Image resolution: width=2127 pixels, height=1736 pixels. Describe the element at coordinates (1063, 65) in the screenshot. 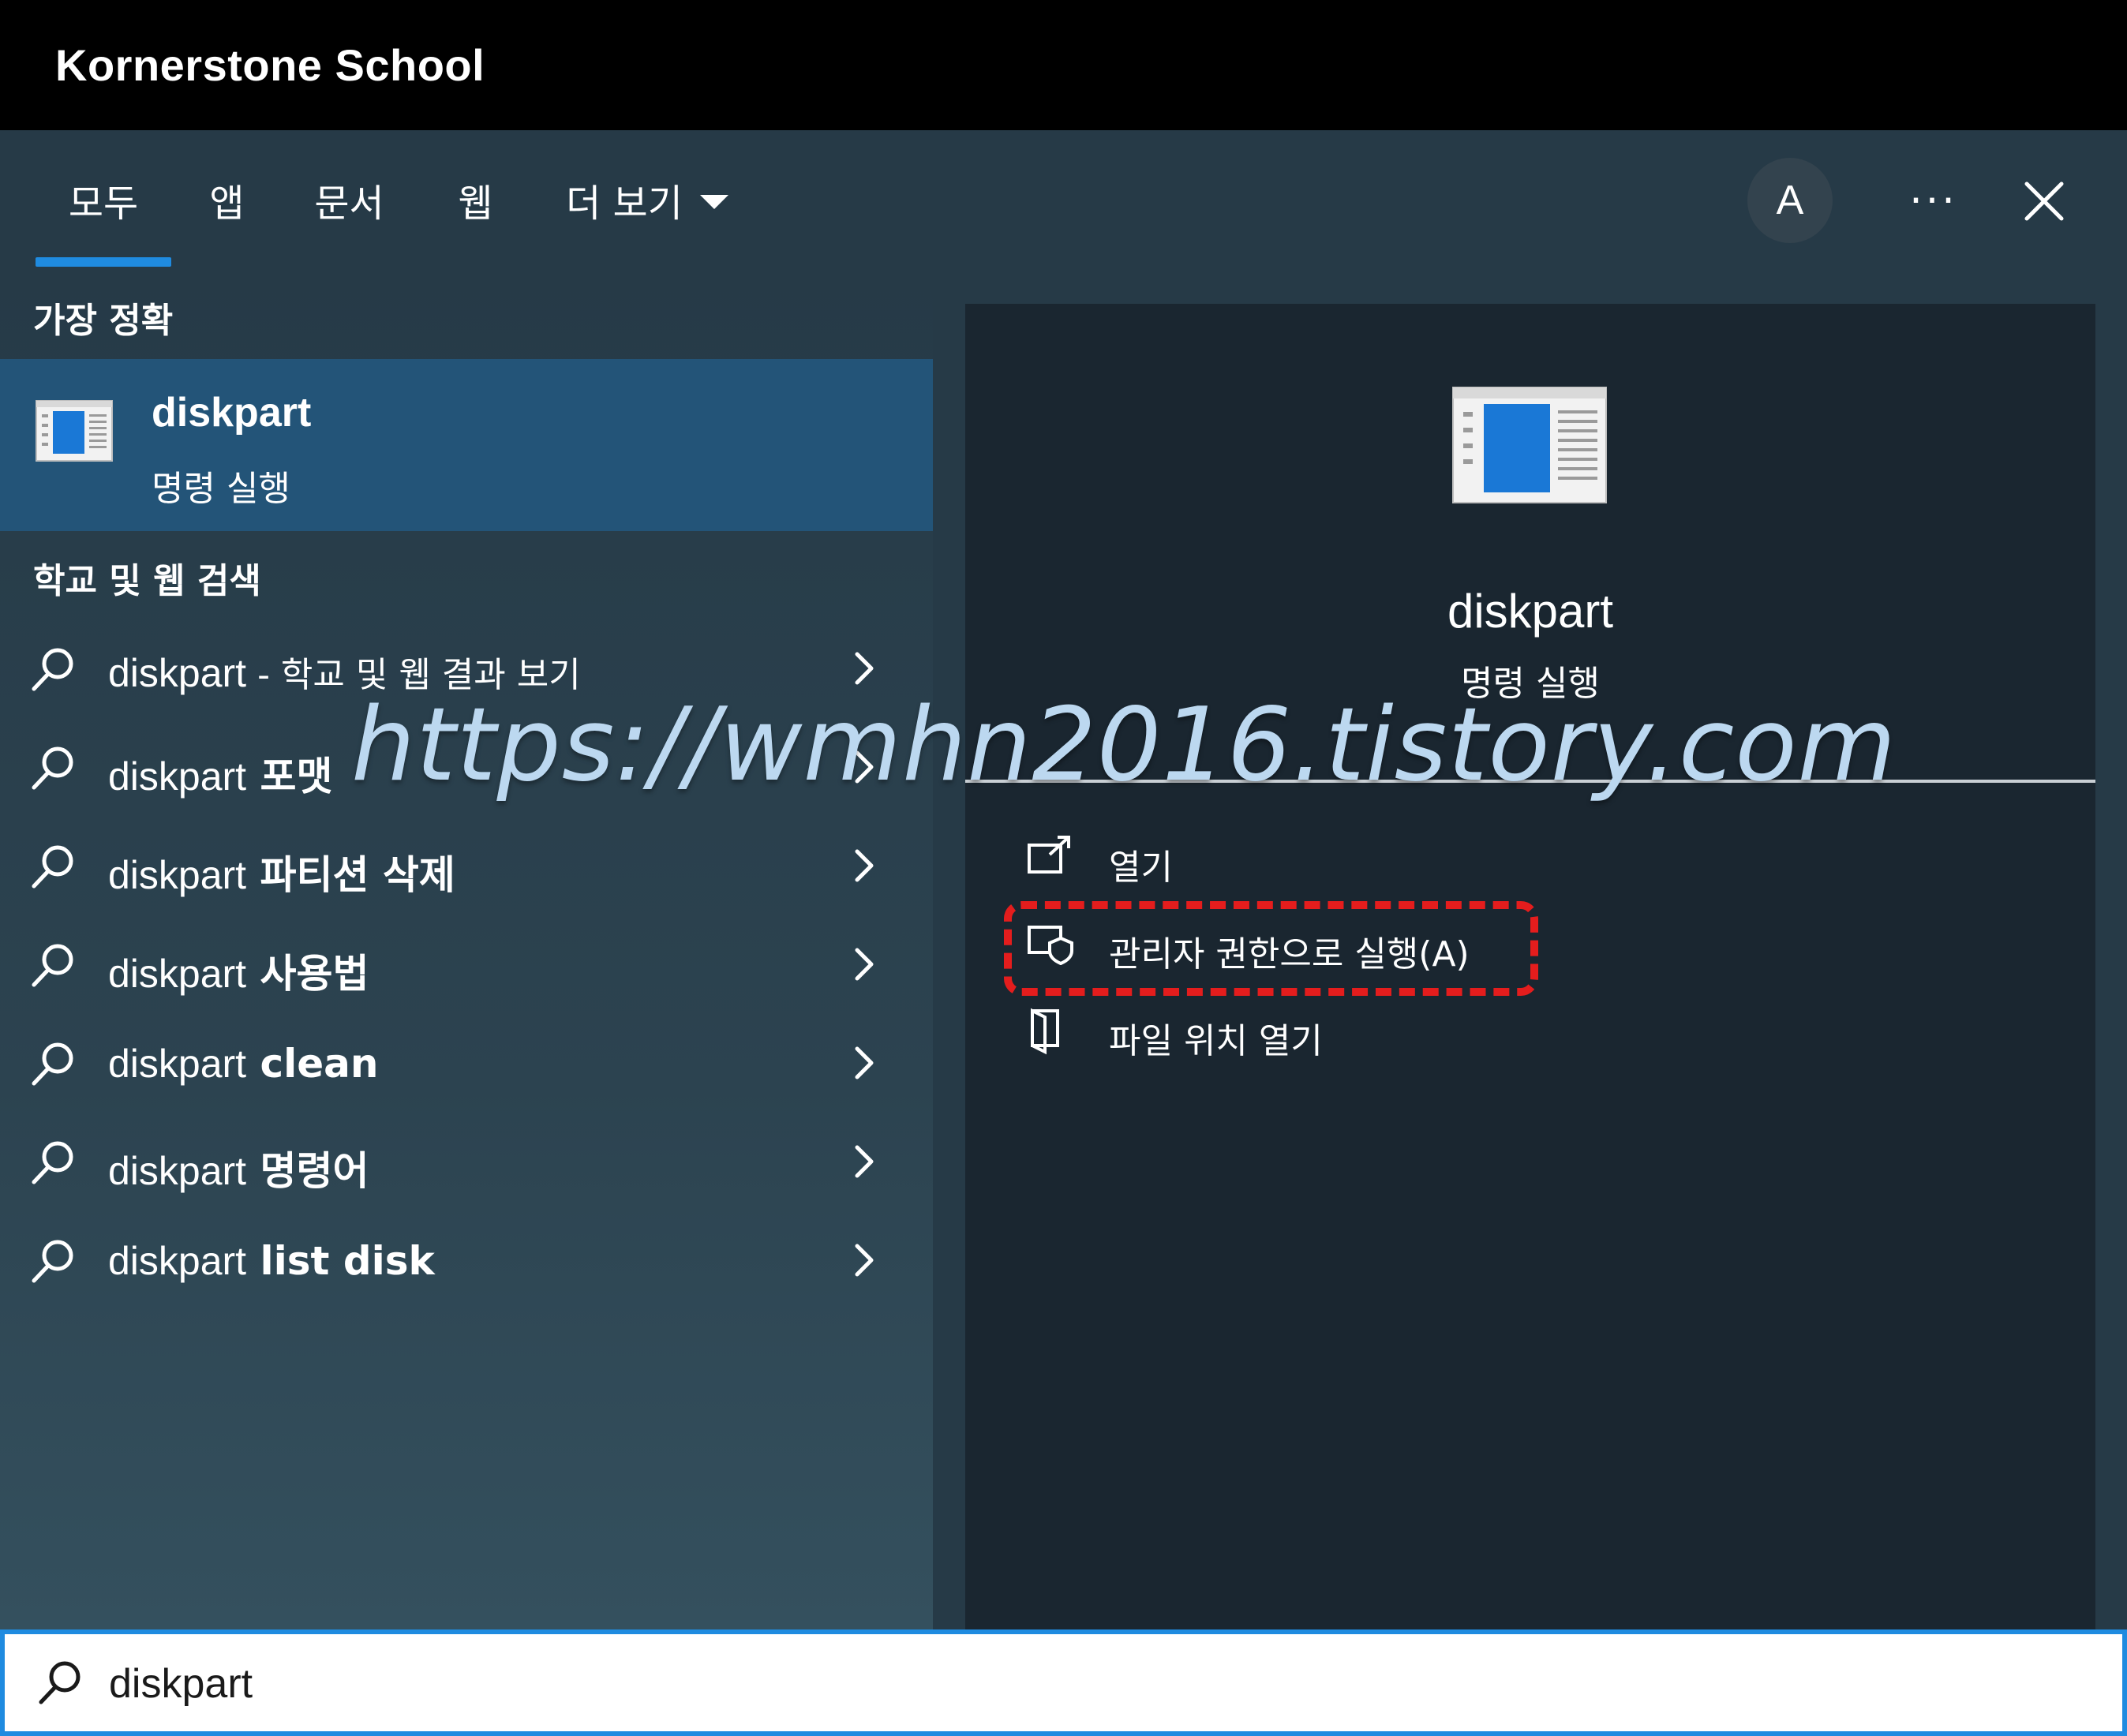

I see `title-bar: Kornerstone School` at that location.